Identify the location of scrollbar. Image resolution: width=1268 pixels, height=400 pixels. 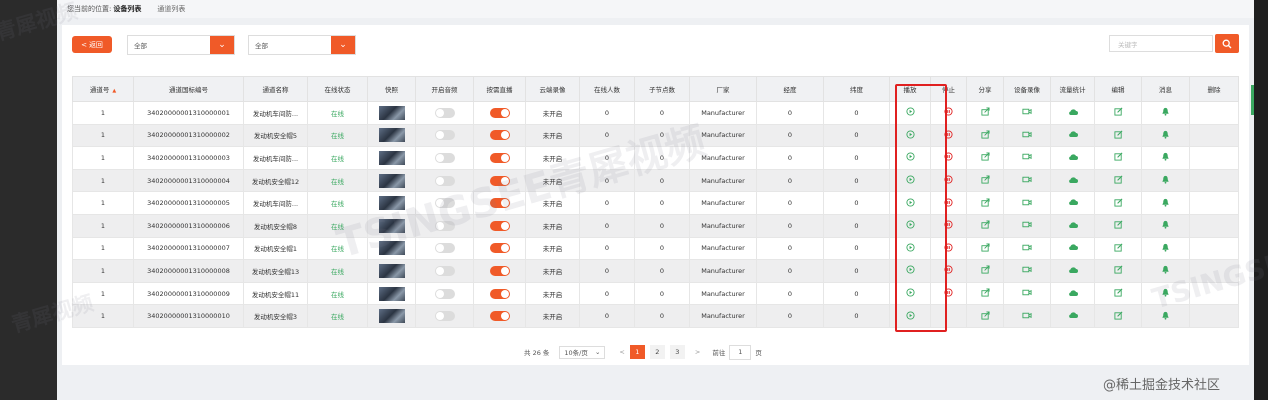
(1252, 100).